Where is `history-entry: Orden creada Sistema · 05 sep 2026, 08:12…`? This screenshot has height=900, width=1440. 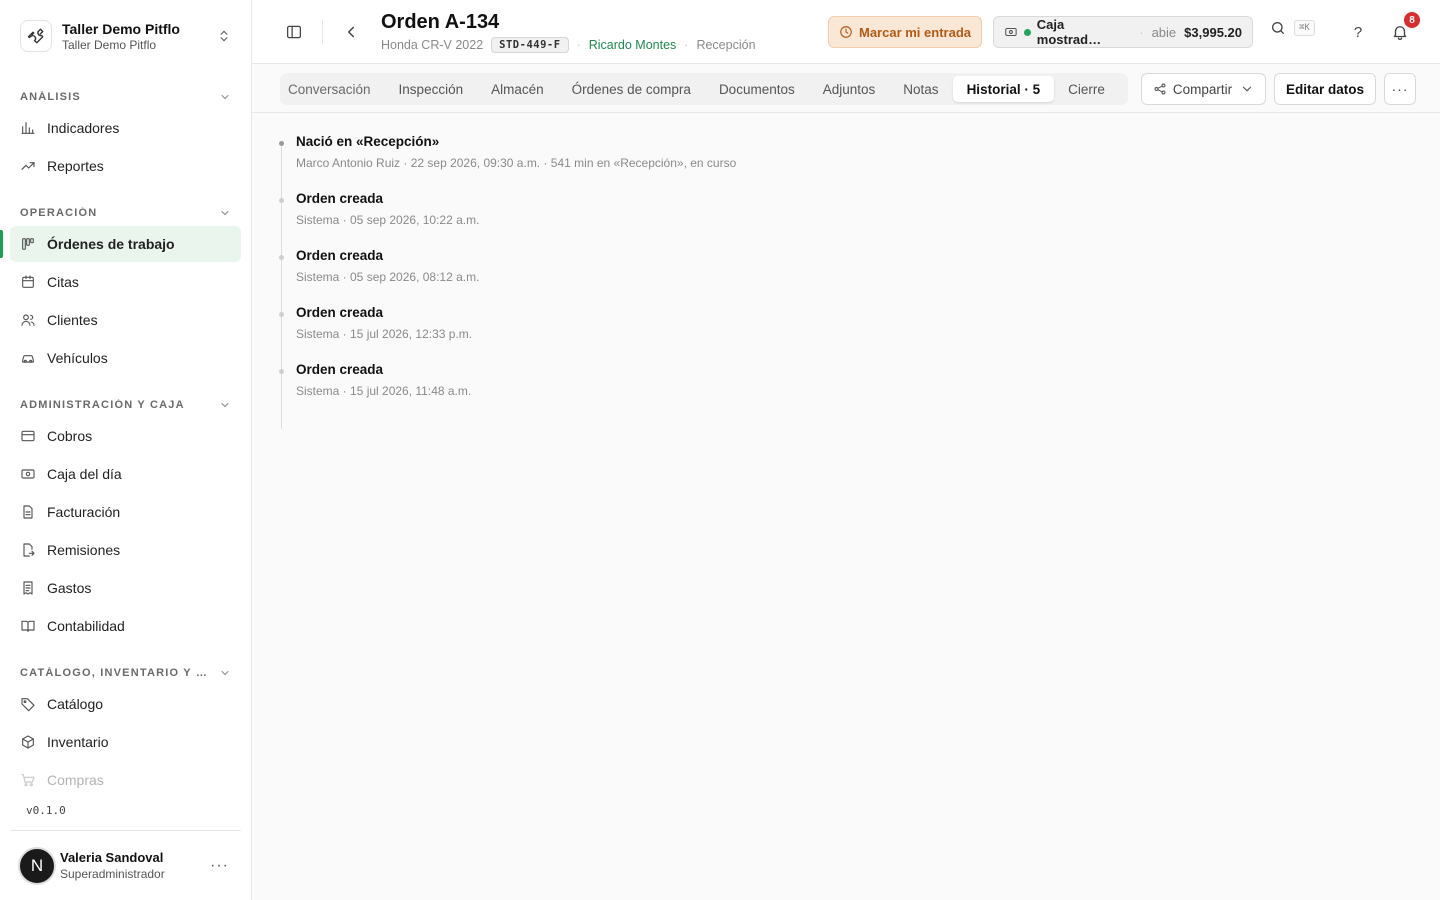
history-entry: Orden creada Sistema · 05 sep 2026, 08:12… is located at coordinates (507, 275).